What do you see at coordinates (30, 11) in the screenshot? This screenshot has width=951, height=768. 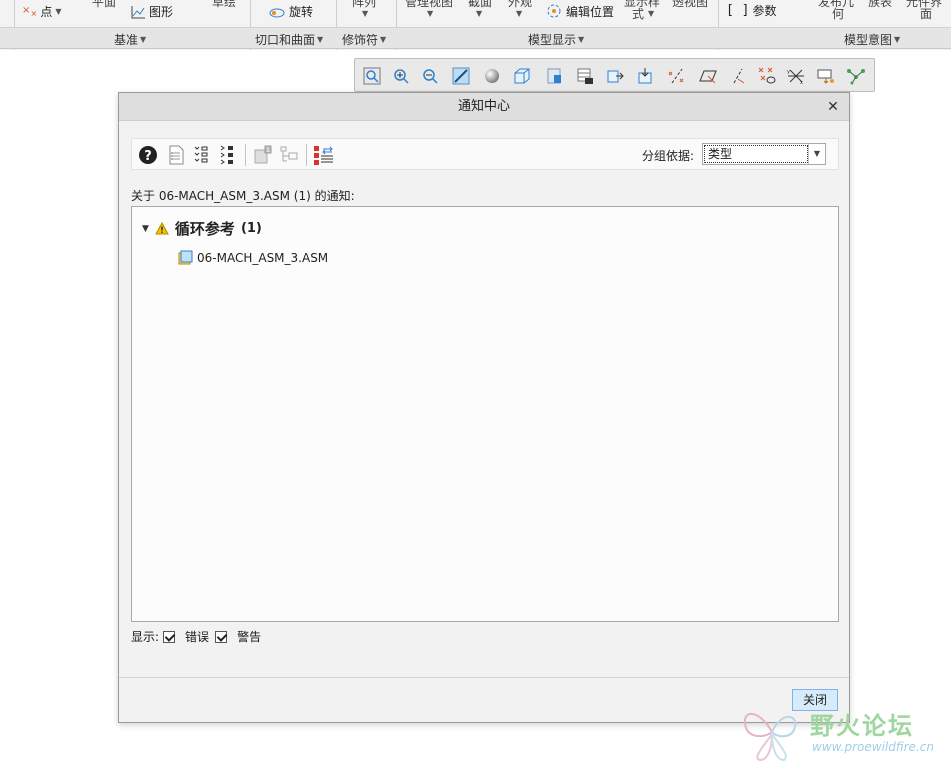 I see `point-icon: ××` at bounding box center [30, 11].